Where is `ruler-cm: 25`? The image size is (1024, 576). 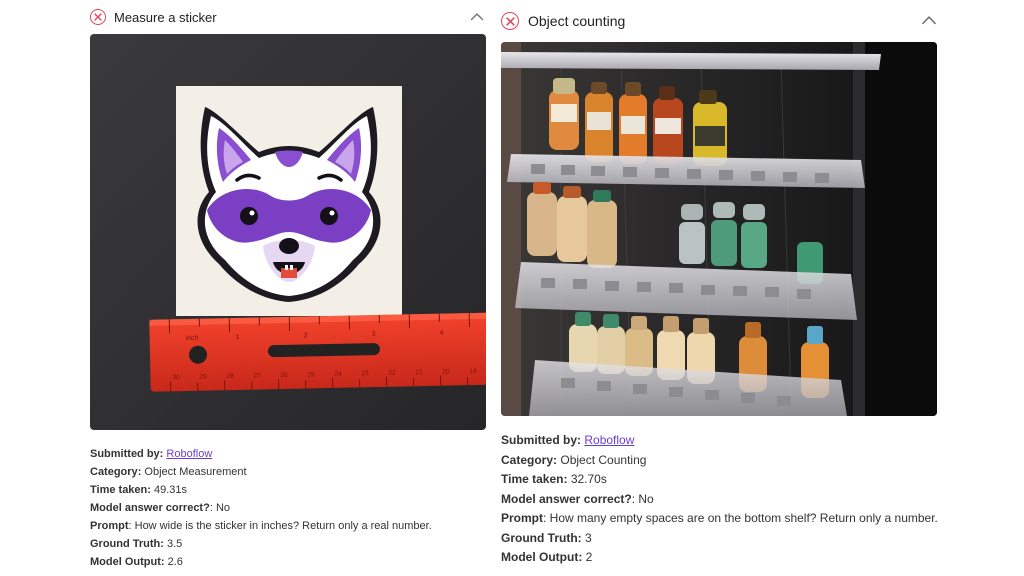 ruler-cm: 25 is located at coordinates (311, 374).